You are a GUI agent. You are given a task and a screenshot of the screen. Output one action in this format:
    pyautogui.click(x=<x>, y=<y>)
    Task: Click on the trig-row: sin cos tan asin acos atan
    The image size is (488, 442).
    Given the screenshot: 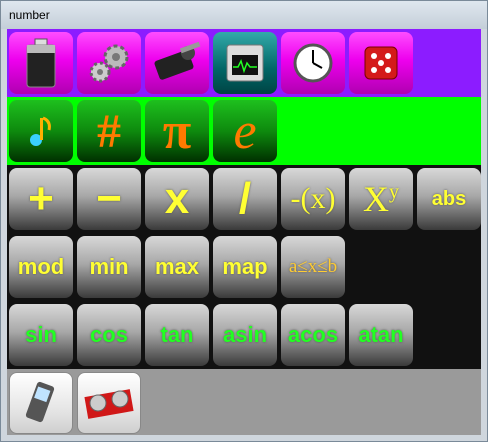 What is the action you would take?
    pyautogui.click(x=244, y=335)
    